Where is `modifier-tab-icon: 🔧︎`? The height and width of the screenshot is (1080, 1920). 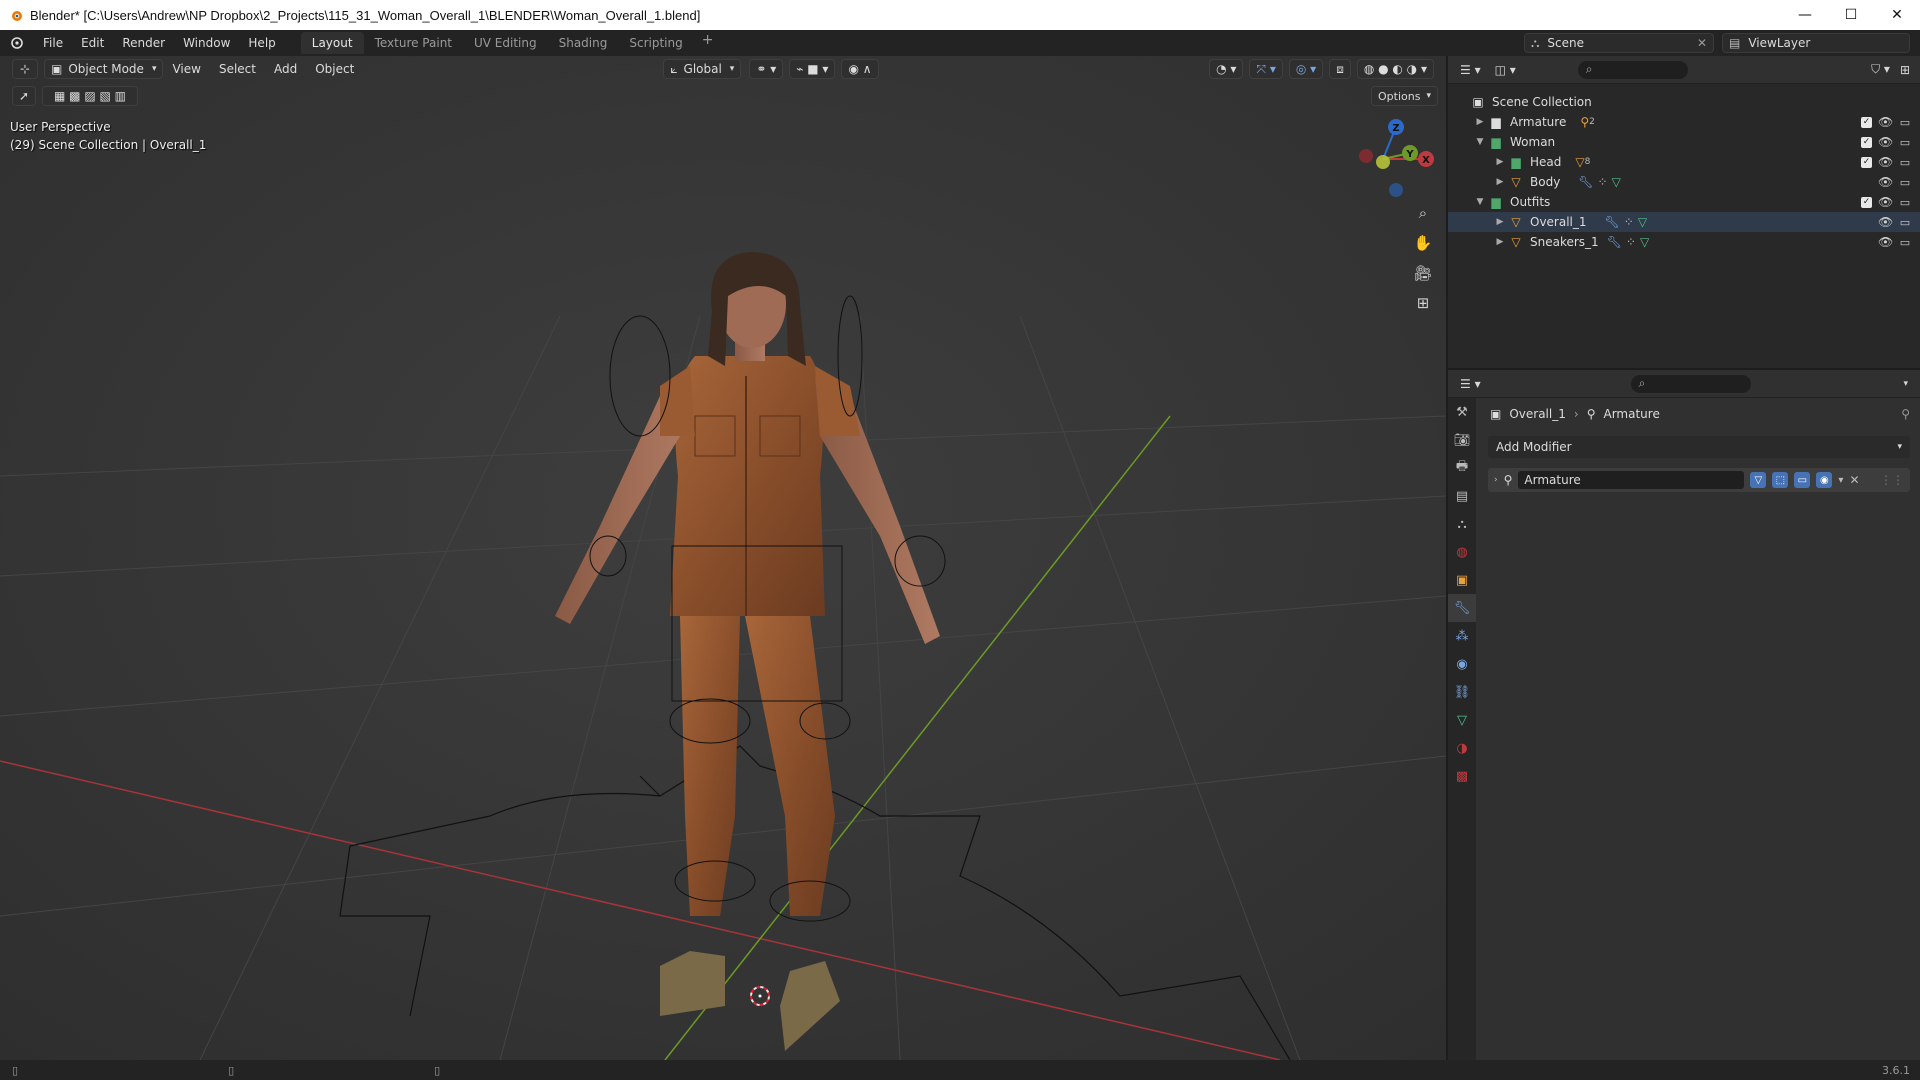 modifier-tab-icon: 🔧︎ is located at coordinates (1462, 608).